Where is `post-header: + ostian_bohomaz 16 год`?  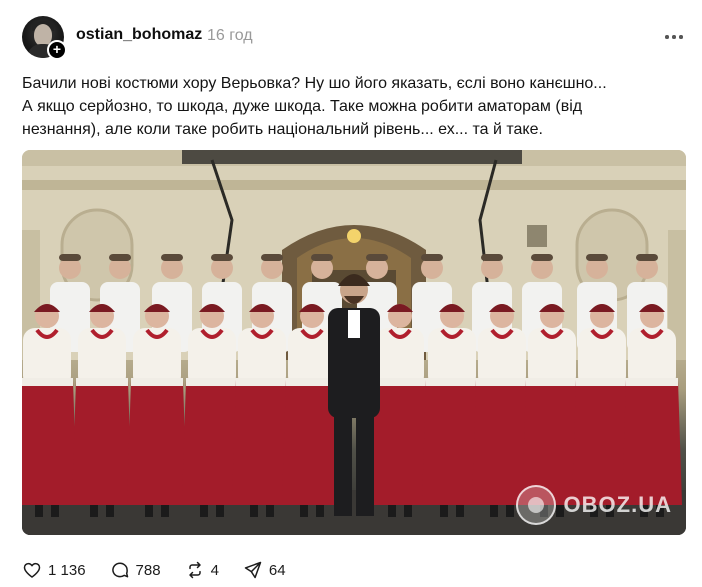
post-header: + ostian_bohomaz 16 год is located at coordinates (355, 37).